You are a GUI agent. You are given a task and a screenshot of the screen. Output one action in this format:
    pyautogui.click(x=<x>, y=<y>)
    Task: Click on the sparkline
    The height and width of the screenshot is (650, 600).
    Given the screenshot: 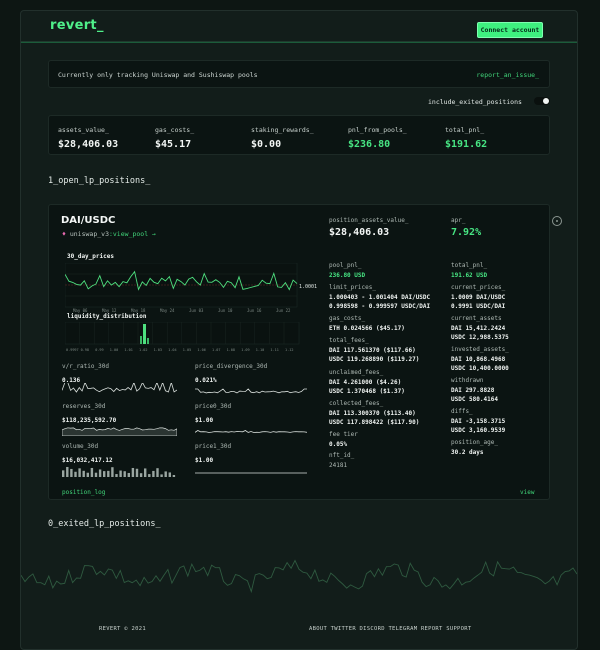 What is the action you would take?
    pyautogui.click(x=251, y=431)
    